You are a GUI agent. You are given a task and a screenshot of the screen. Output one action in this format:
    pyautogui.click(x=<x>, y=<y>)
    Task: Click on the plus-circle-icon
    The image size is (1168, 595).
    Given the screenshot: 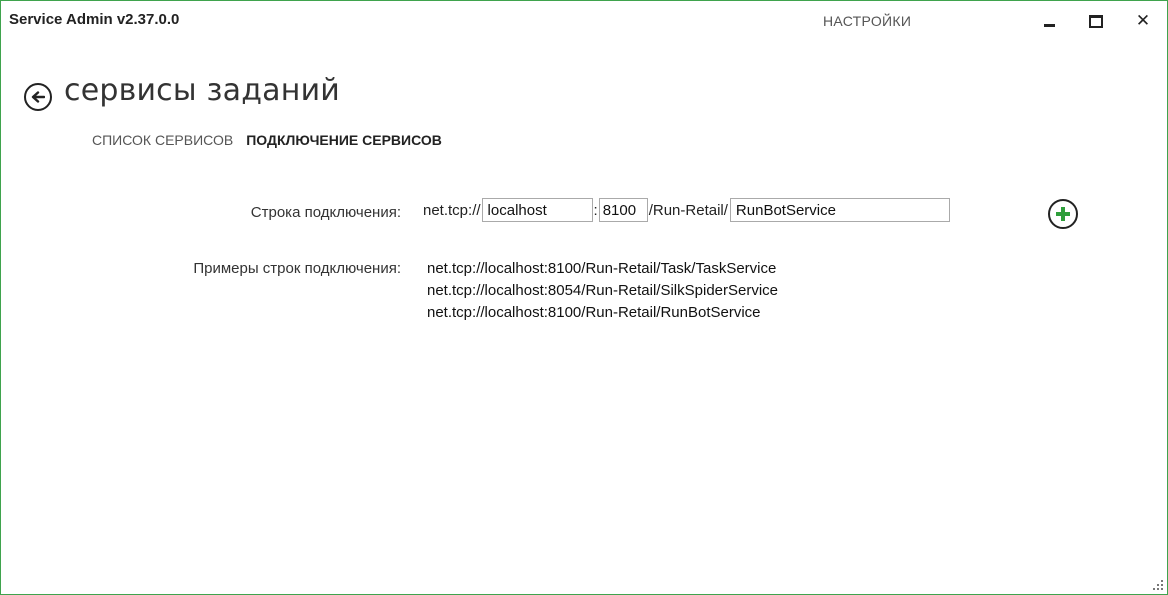 What is the action you would take?
    pyautogui.click(x=1063, y=214)
    